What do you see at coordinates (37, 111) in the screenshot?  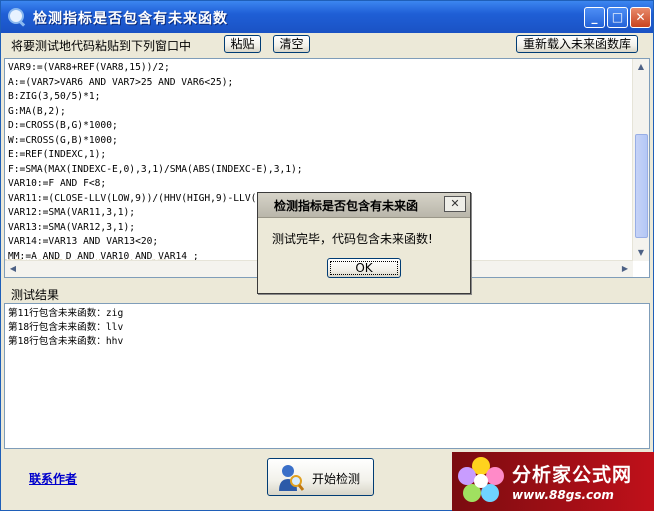 I see `code-line: G:MA(B,2);` at bounding box center [37, 111].